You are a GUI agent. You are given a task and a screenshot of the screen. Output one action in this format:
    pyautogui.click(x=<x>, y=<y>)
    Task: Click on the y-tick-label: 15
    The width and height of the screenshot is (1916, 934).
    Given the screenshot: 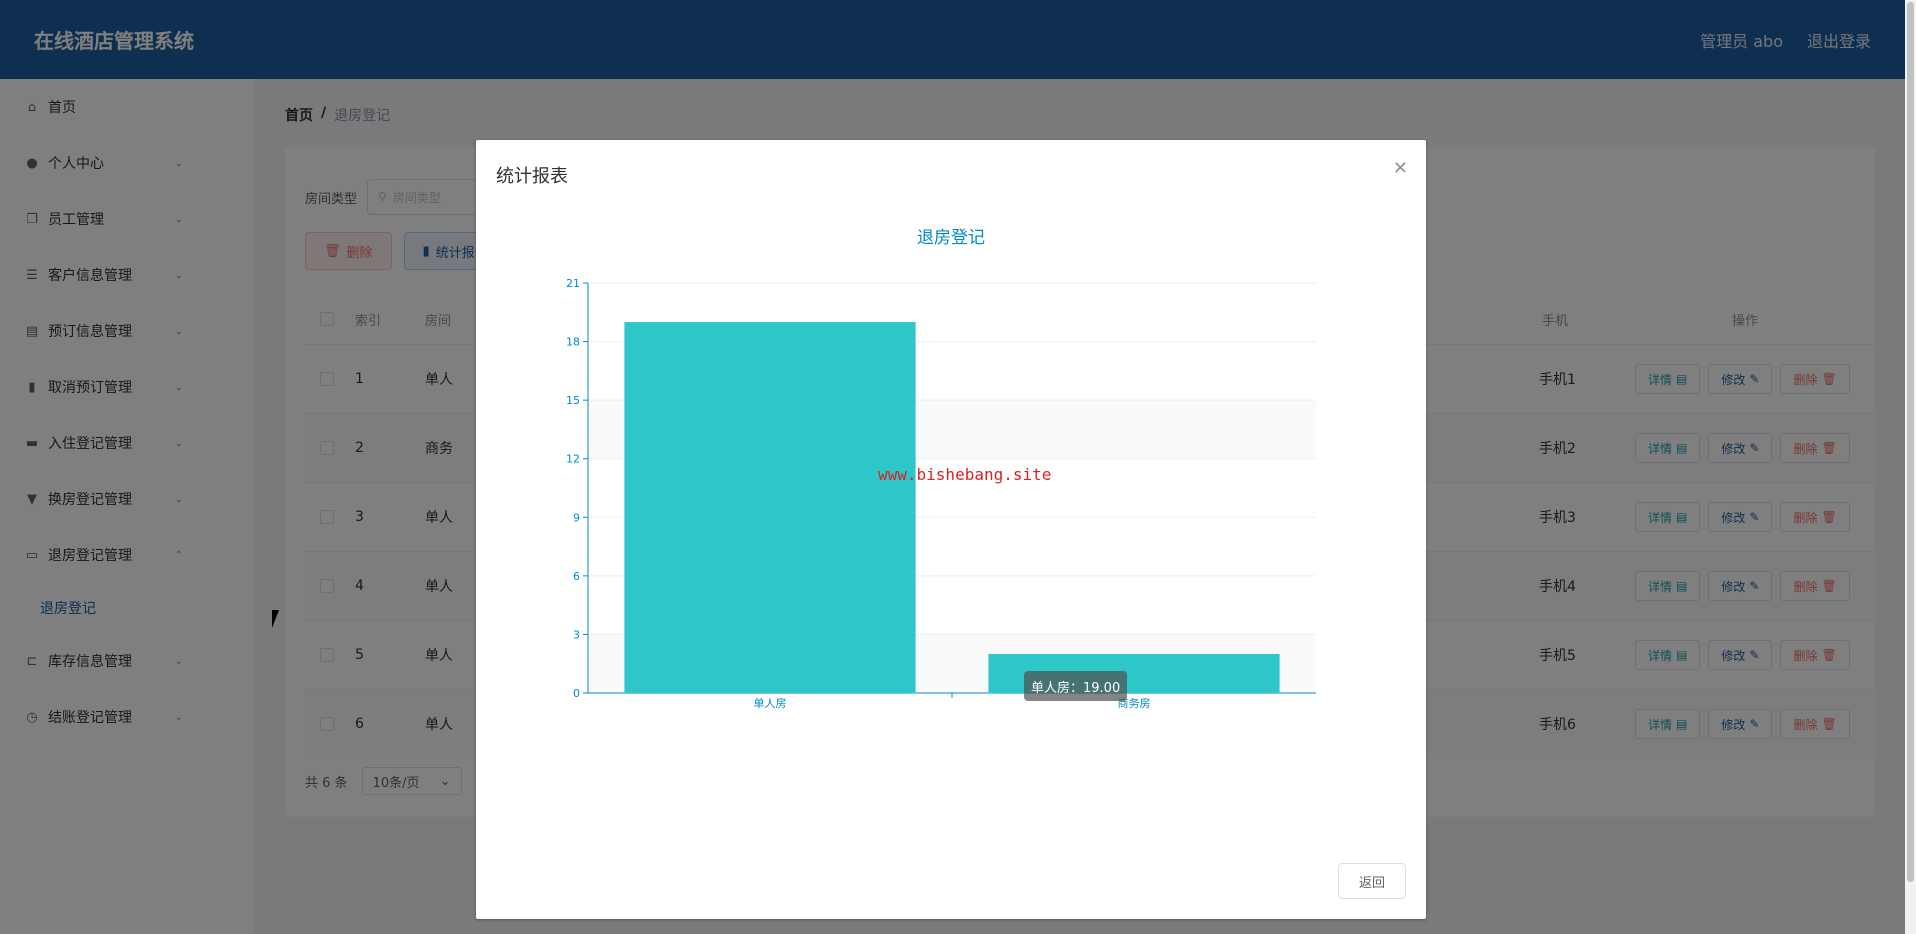 What is the action you would take?
    pyautogui.click(x=573, y=400)
    